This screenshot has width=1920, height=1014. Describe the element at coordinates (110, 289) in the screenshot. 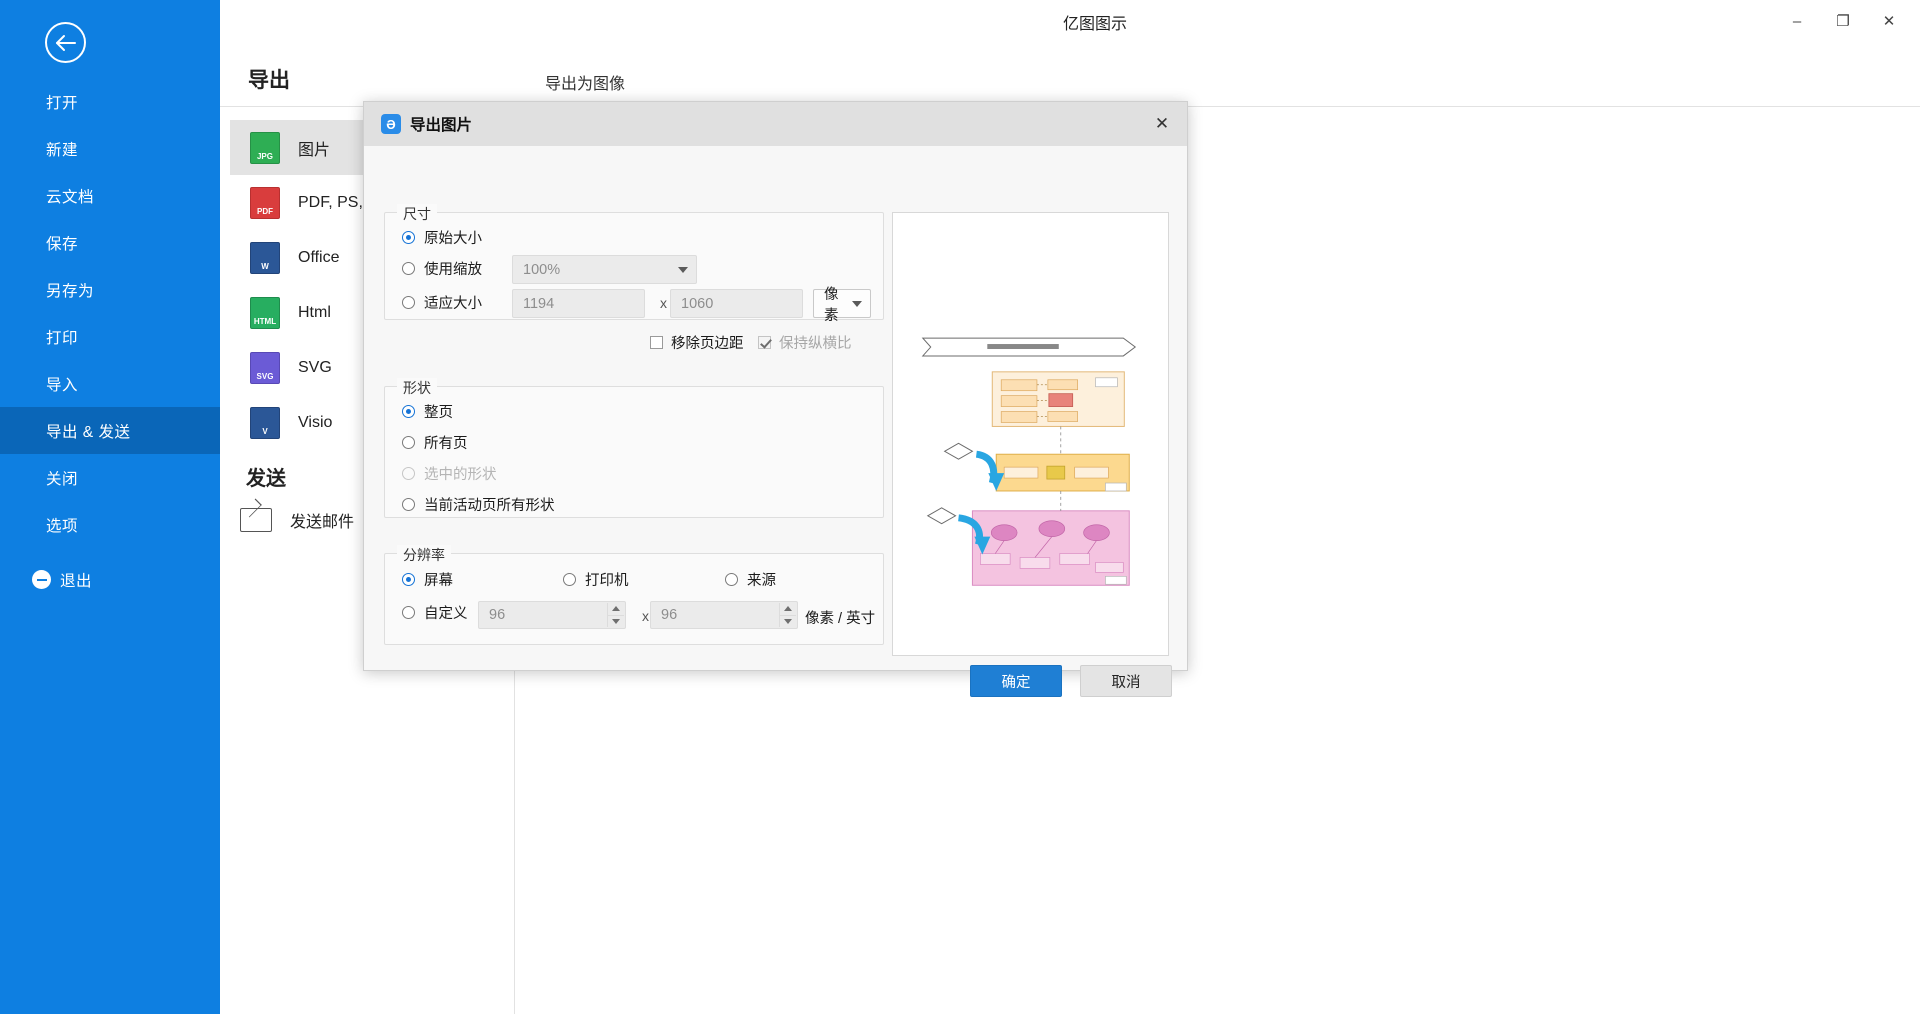

I see `sidebar-item-save-as: 另存为` at that location.